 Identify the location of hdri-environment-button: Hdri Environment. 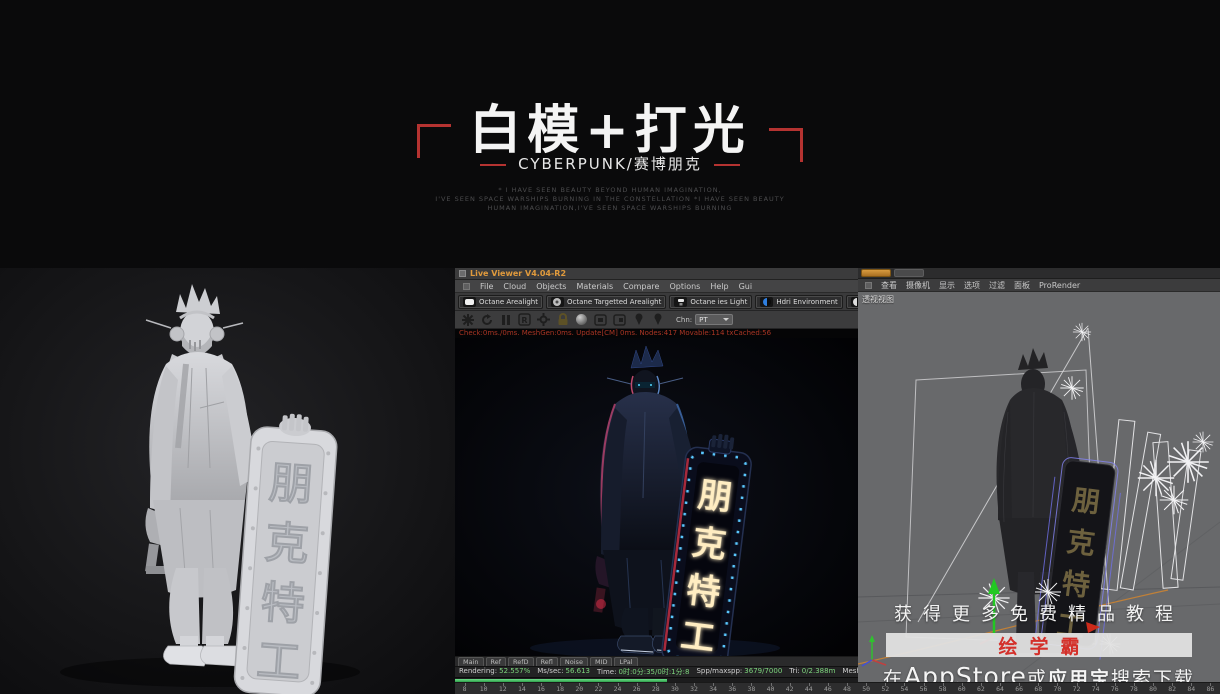
(799, 301).